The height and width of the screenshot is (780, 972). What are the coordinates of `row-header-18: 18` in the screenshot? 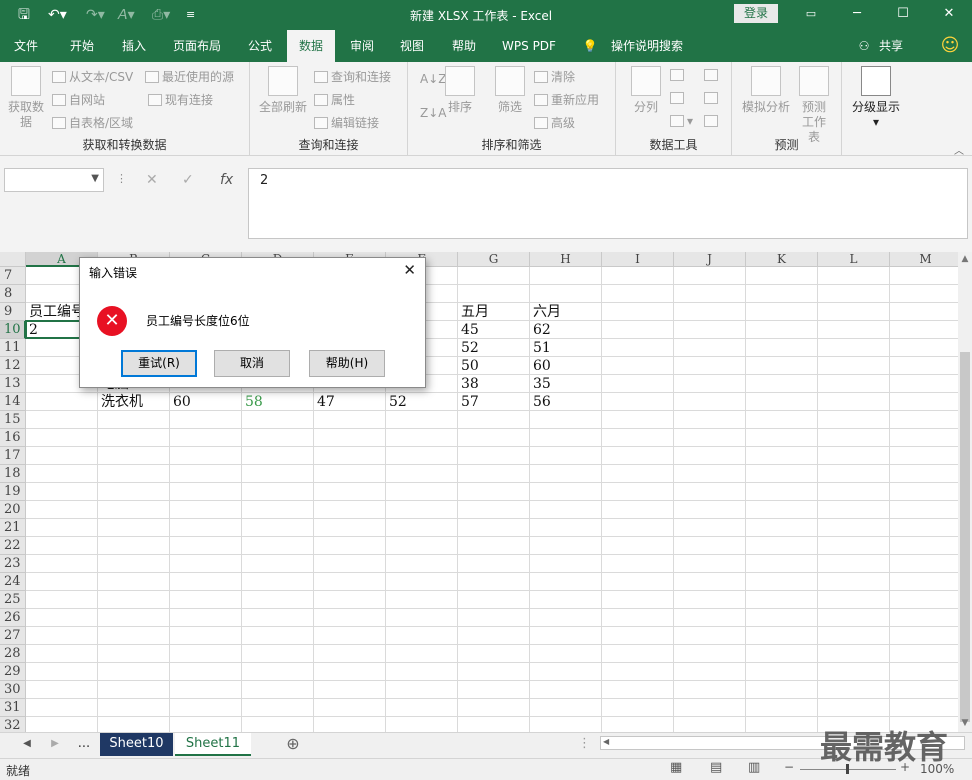 It's located at (13, 474).